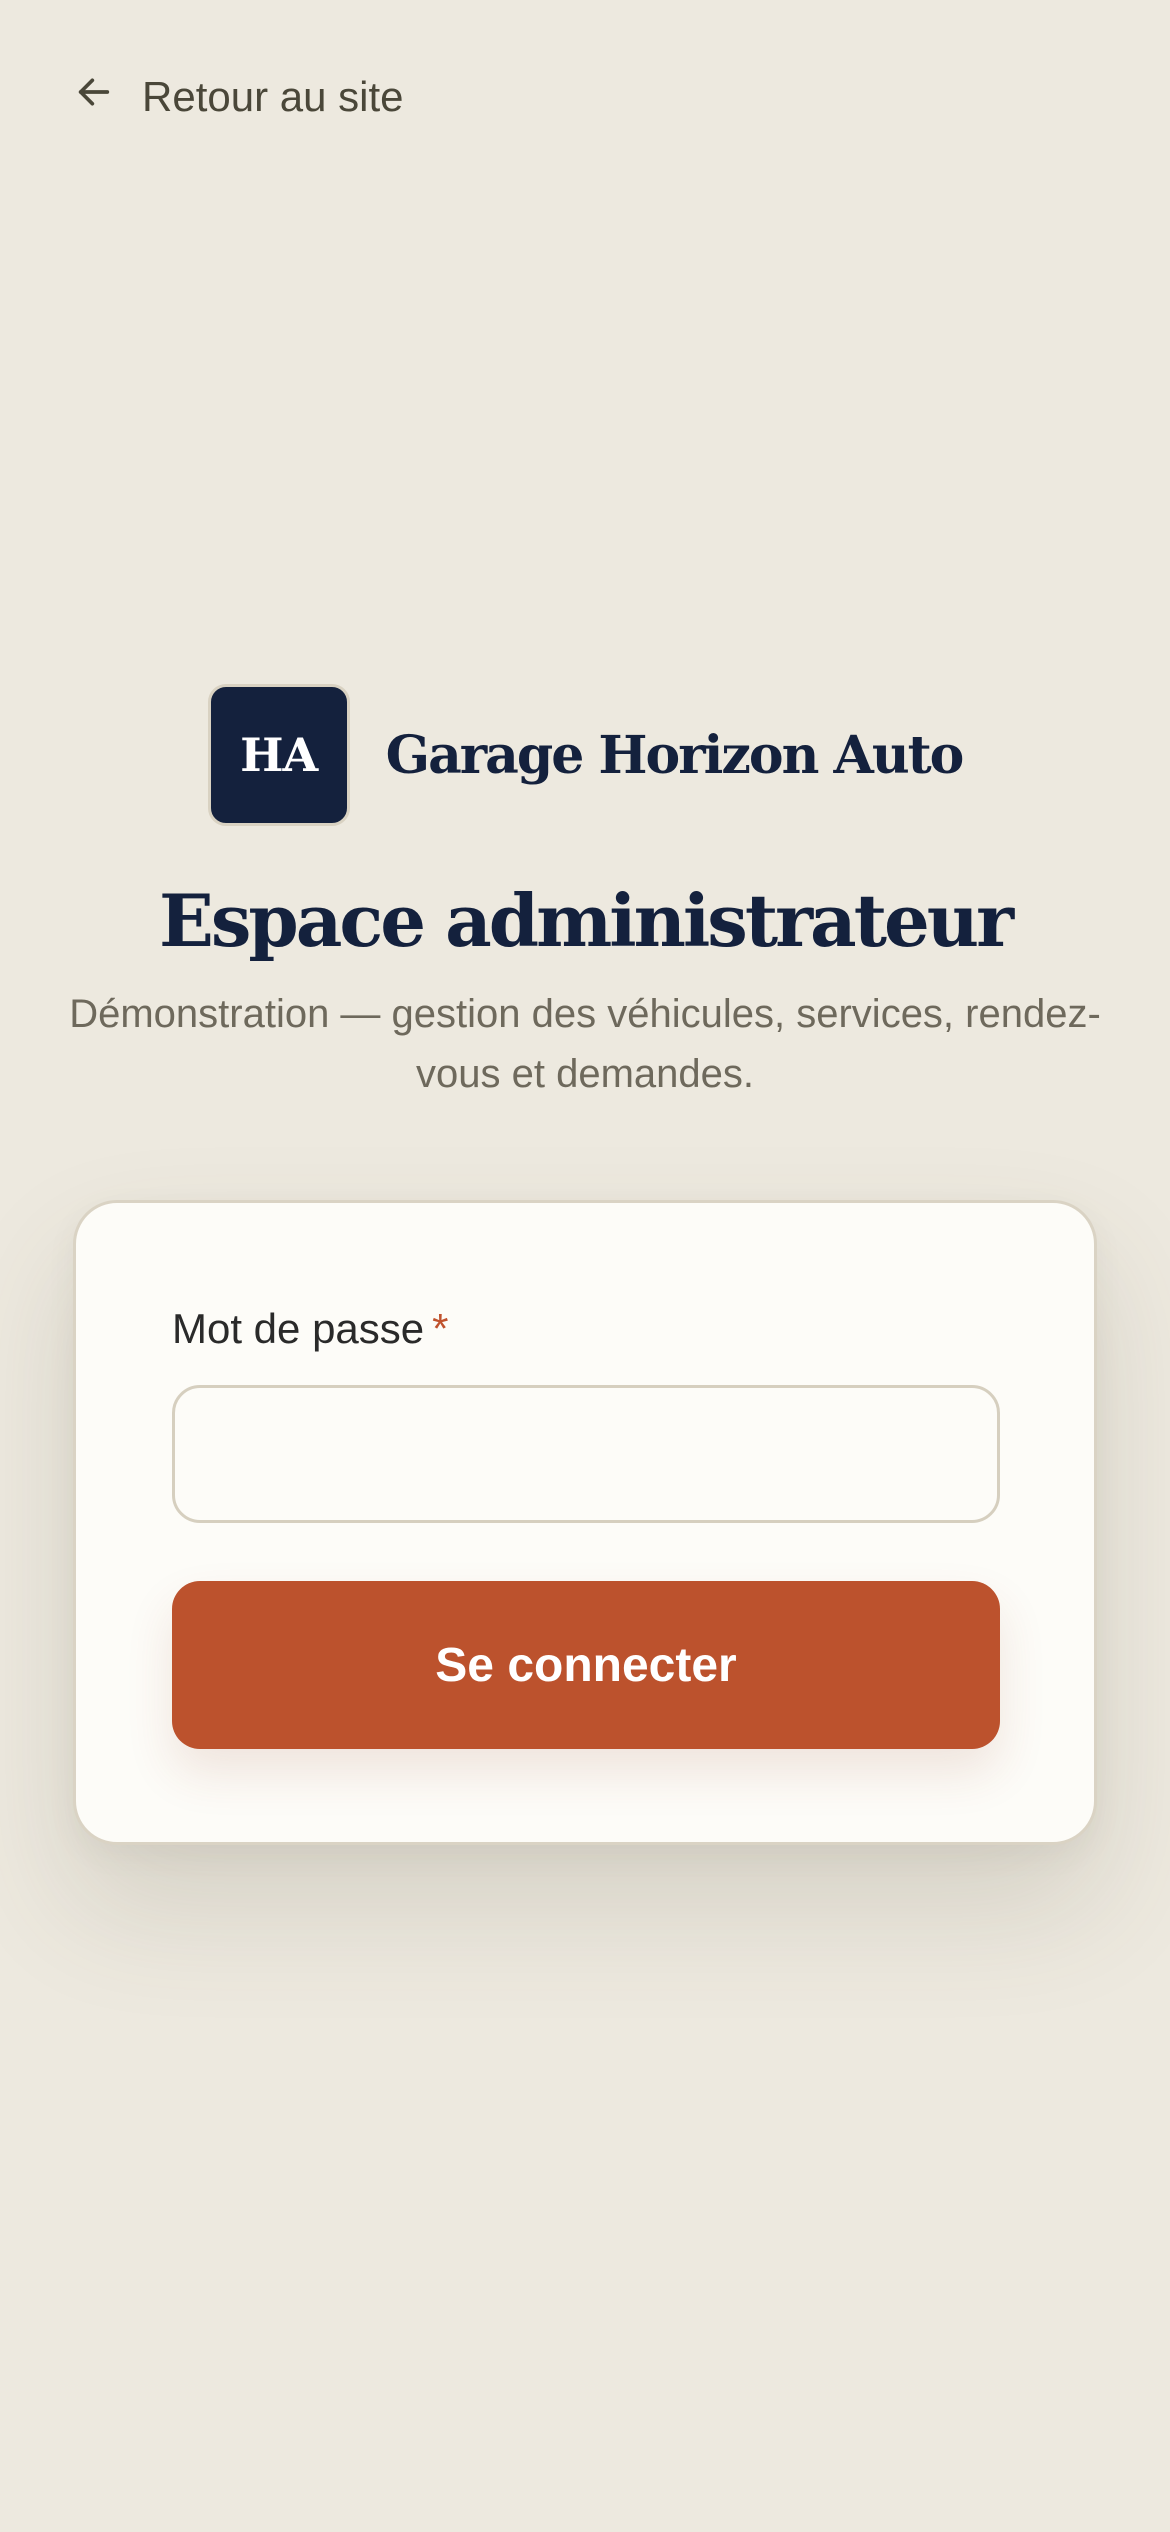 The width and height of the screenshot is (1170, 2532). Describe the element at coordinates (586, 1665) in the screenshot. I see `login-button: Se connecter` at that location.